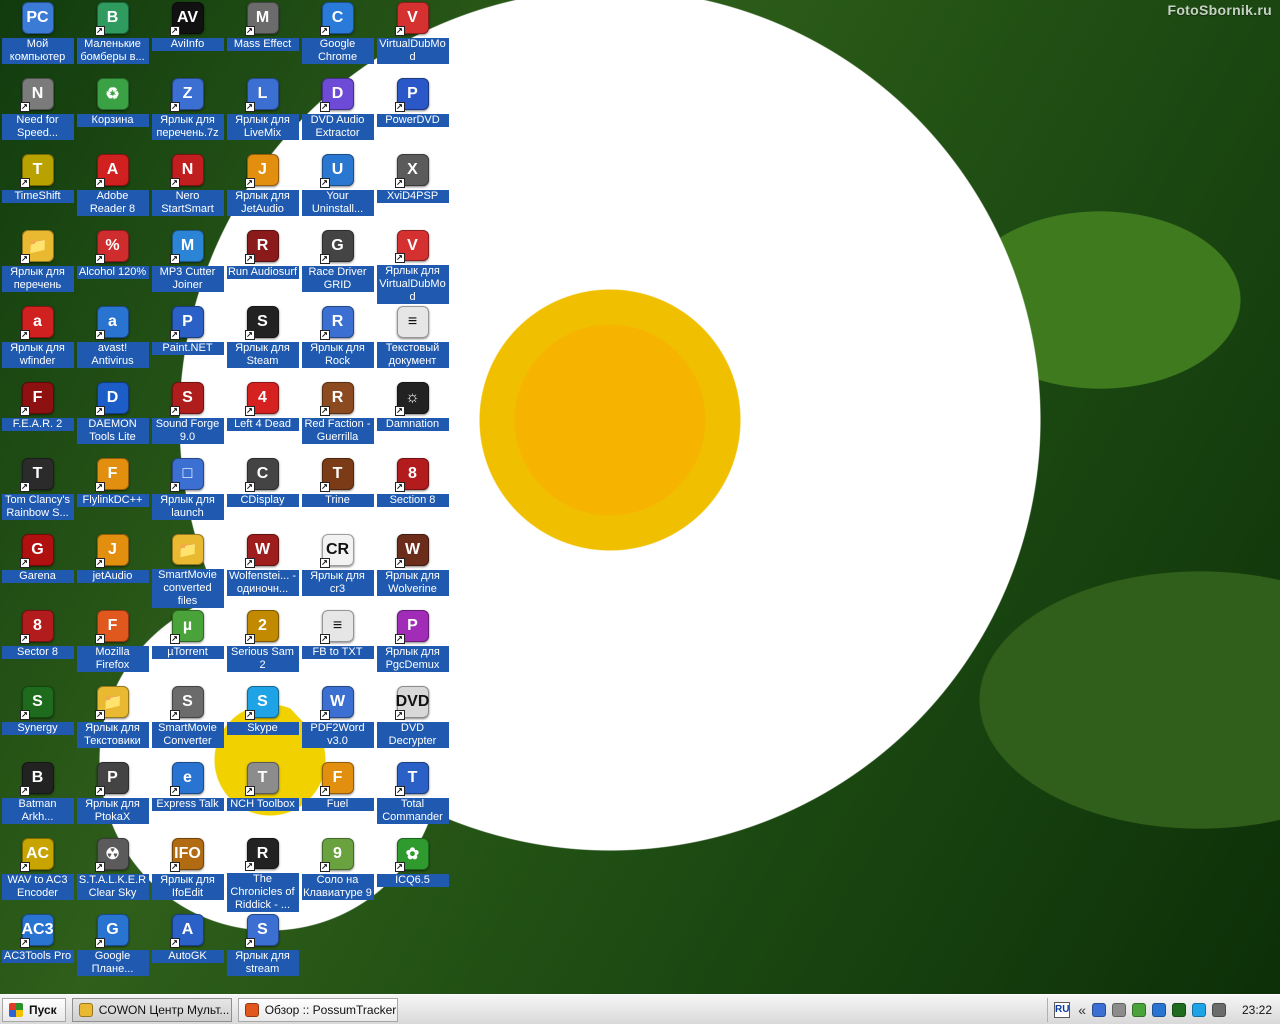 The width and height of the screenshot is (1280, 1024). I want to click on desktop-icon: 8 ↗ Sector 8, so click(37, 646).